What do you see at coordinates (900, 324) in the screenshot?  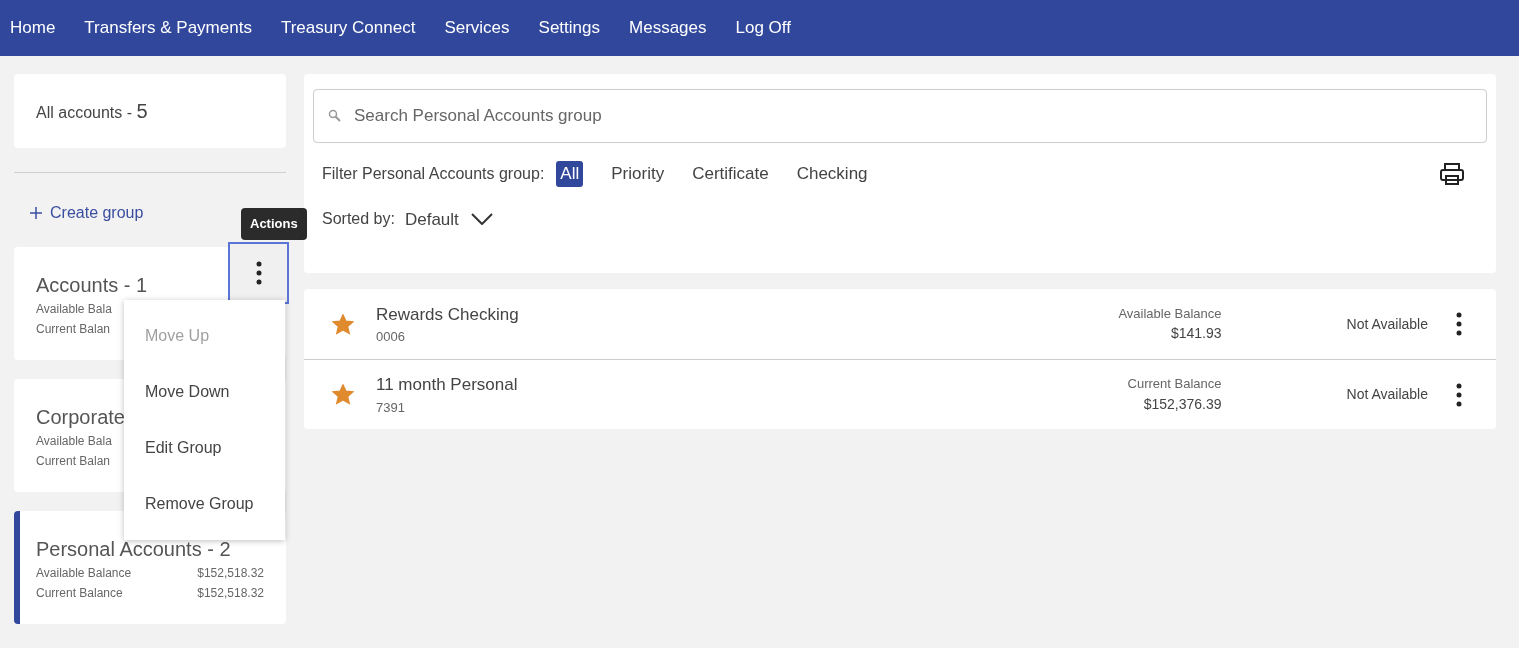 I see `account-row: Rewards Checking 0006 Available Balance $141.93 Not Available` at bounding box center [900, 324].